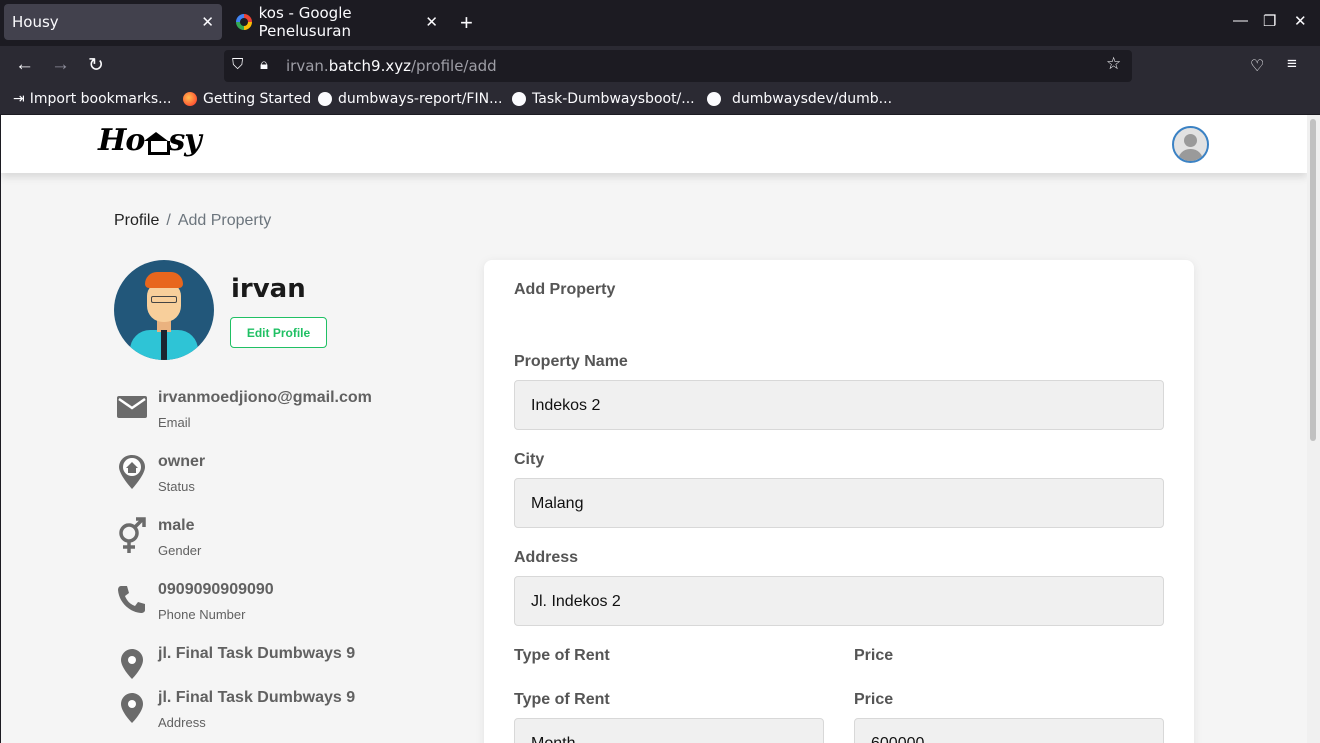 The image size is (1320, 743). What do you see at coordinates (60, 65) in the screenshot?
I see `forward-icon: →` at bounding box center [60, 65].